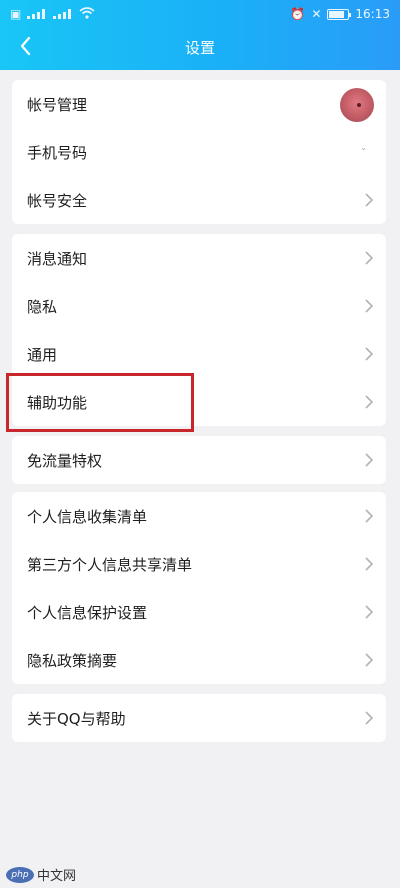 This screenshot has width=400, height=888. What do you see at coordinates (199, 306) in the screenshot?
I see `settings-item-privacy: 隐私` at bounding box center [199, 306].